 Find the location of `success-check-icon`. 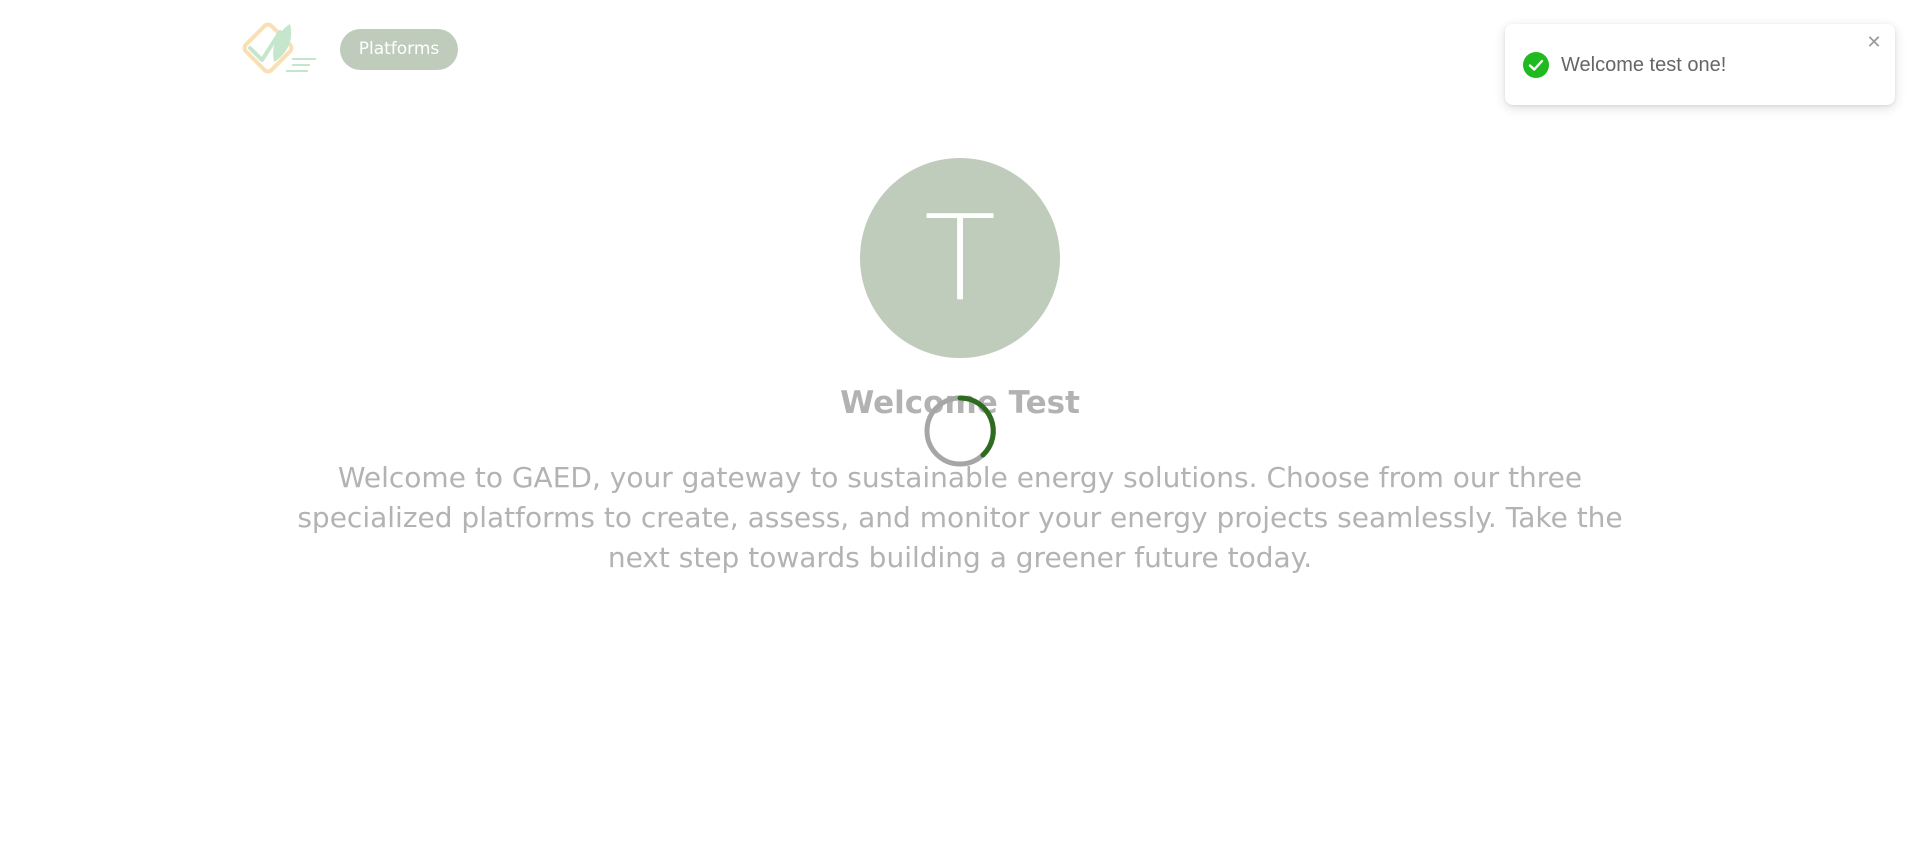

success-check-icon is located at coordinates (1536, 65).